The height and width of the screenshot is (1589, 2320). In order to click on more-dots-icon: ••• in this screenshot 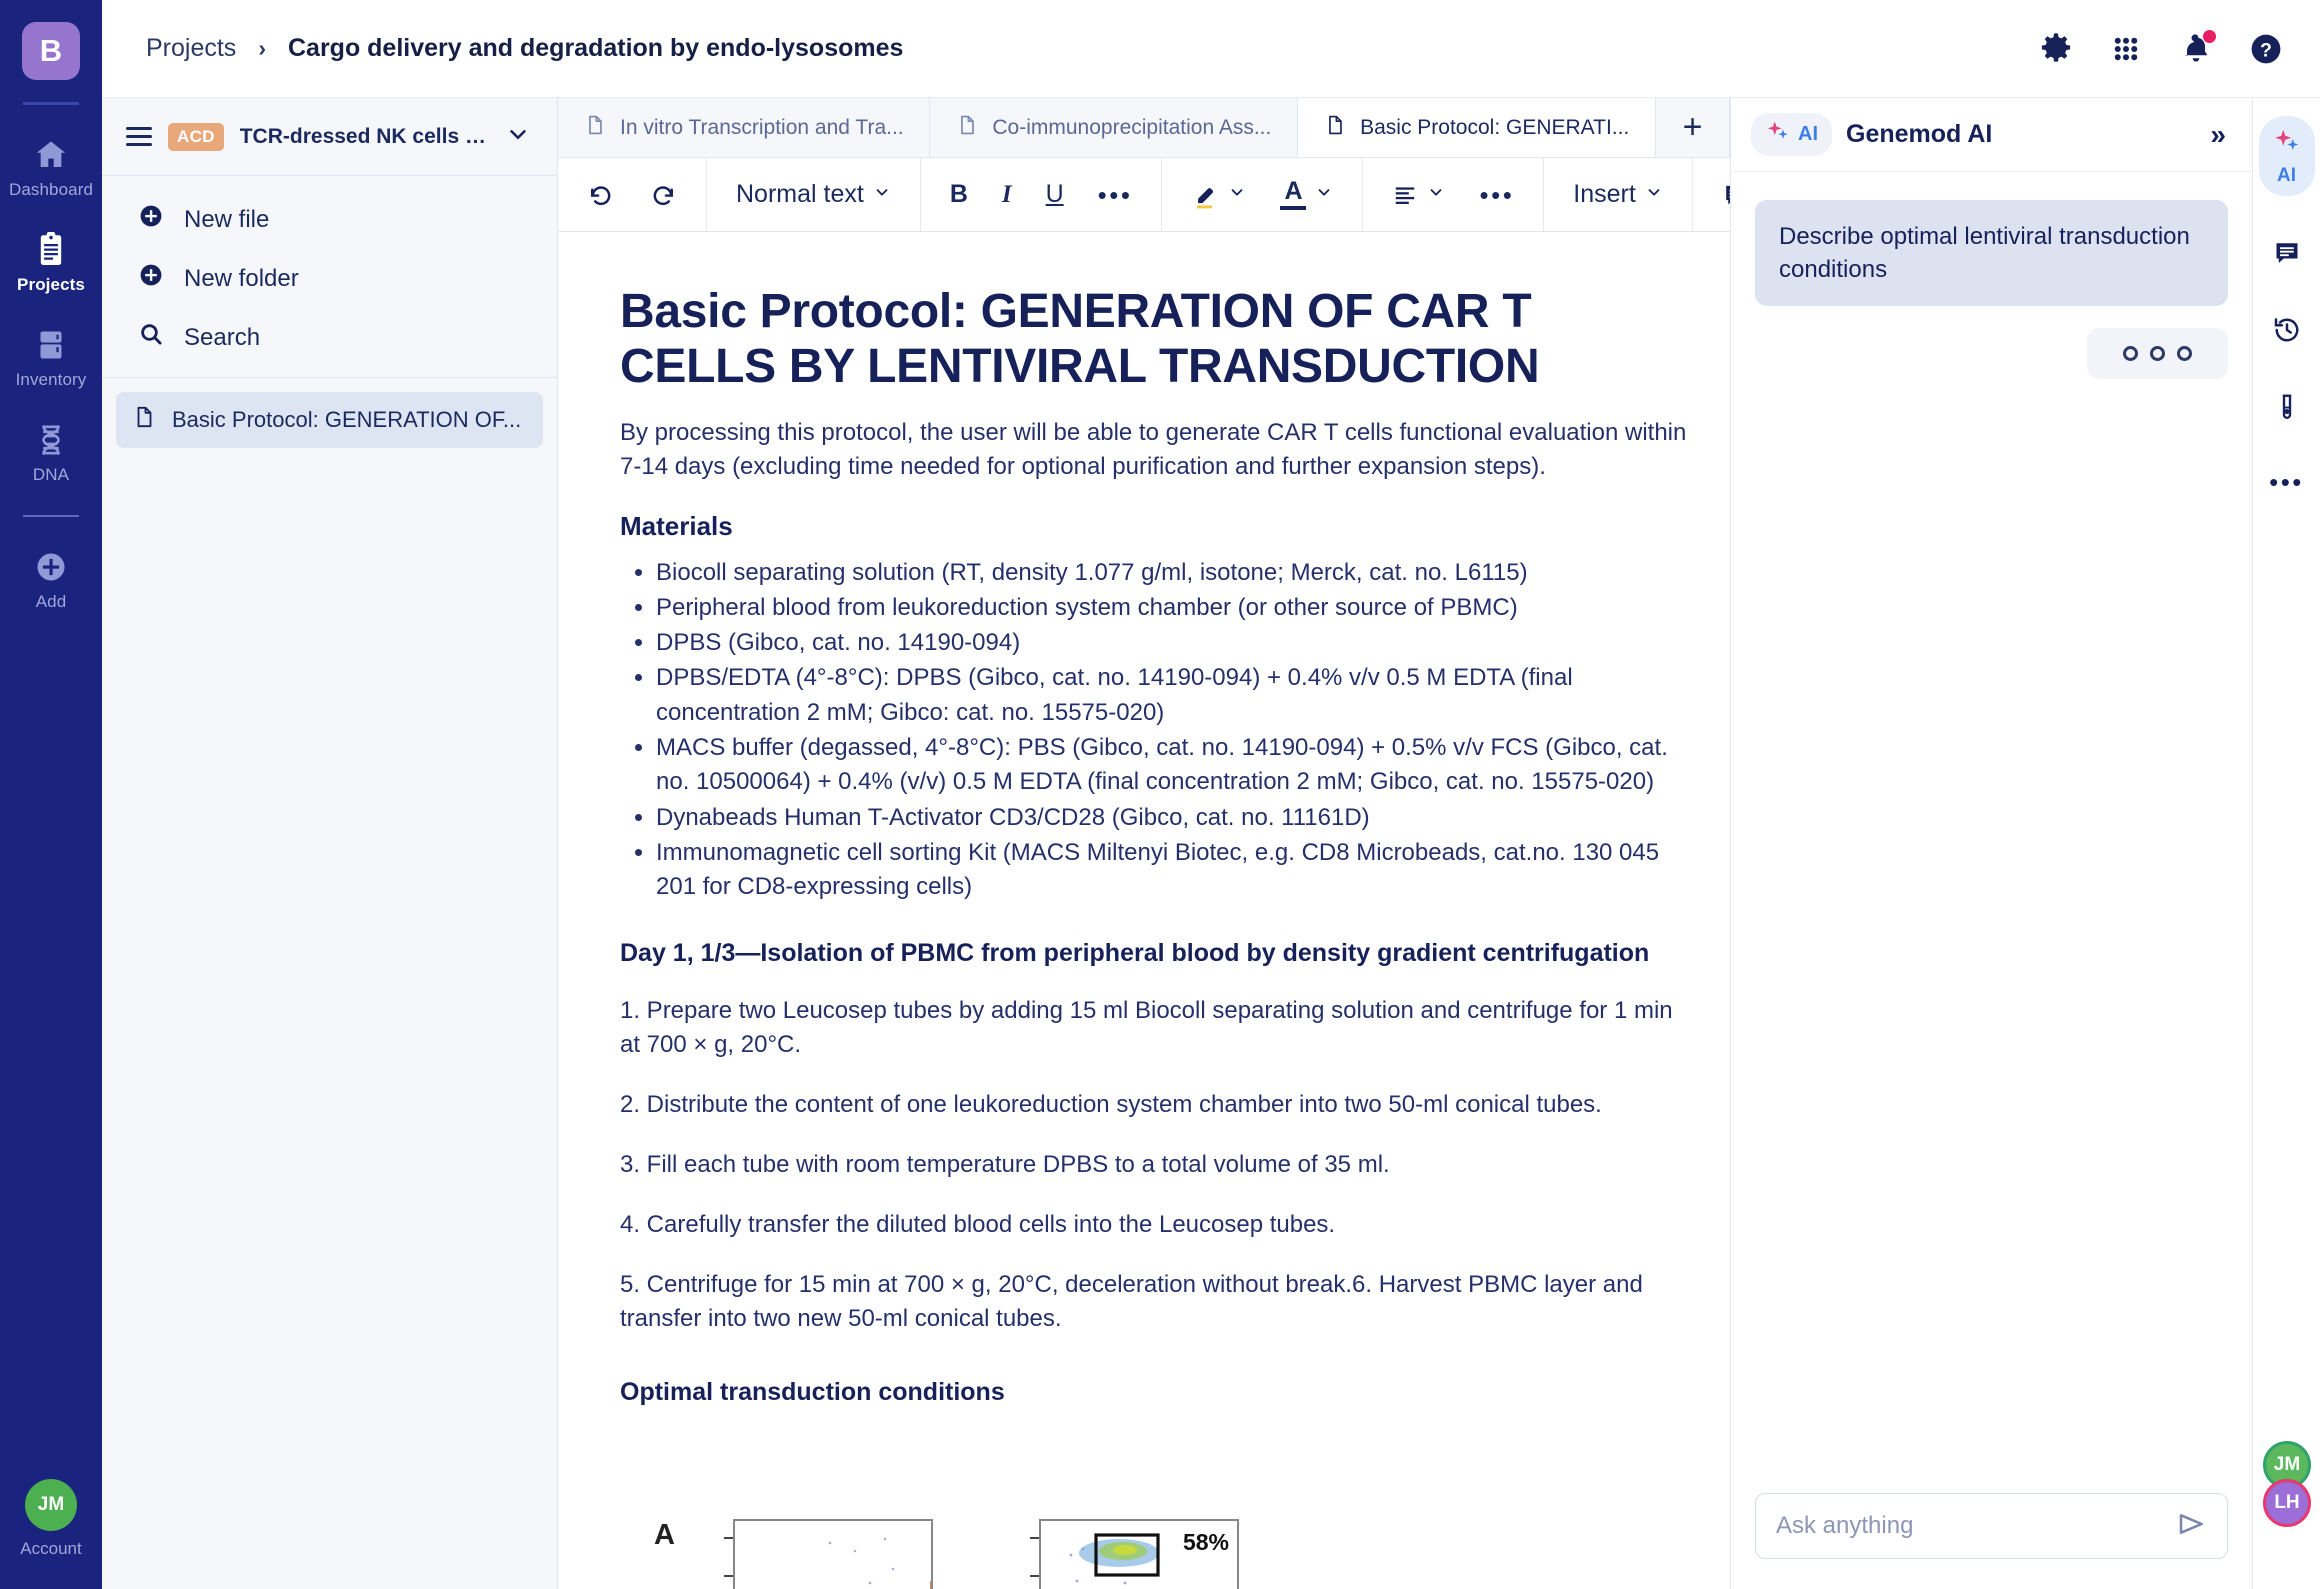, I will do `click(2286, 482)`.